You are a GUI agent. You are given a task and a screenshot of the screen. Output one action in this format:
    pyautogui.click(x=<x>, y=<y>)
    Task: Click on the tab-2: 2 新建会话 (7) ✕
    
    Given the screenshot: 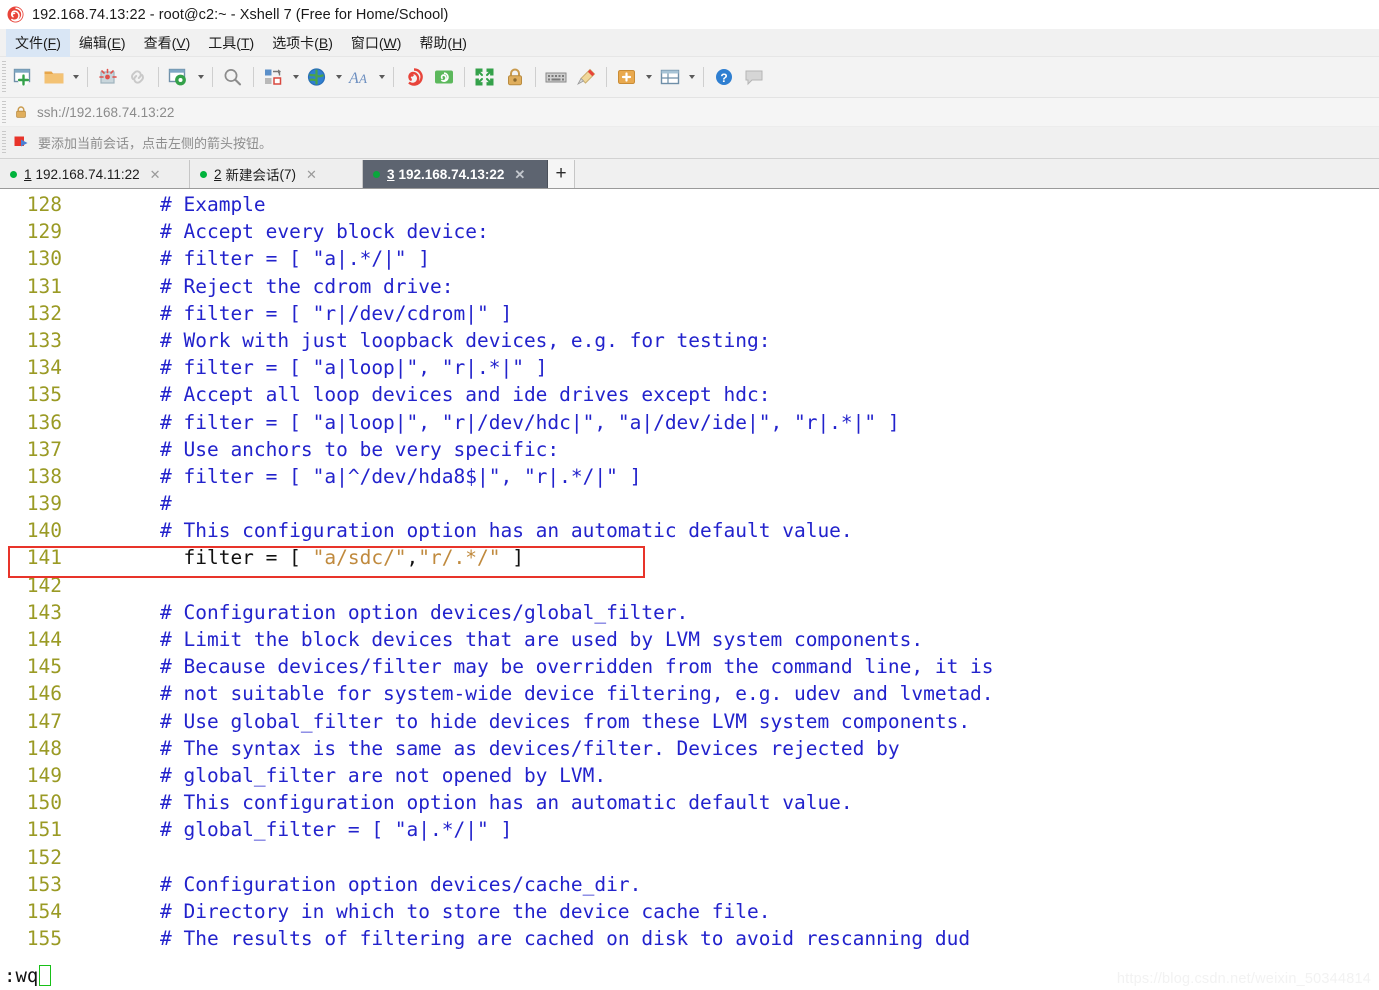 What is the action you would take?
    pyautogui.click(x=276, y=174)
    